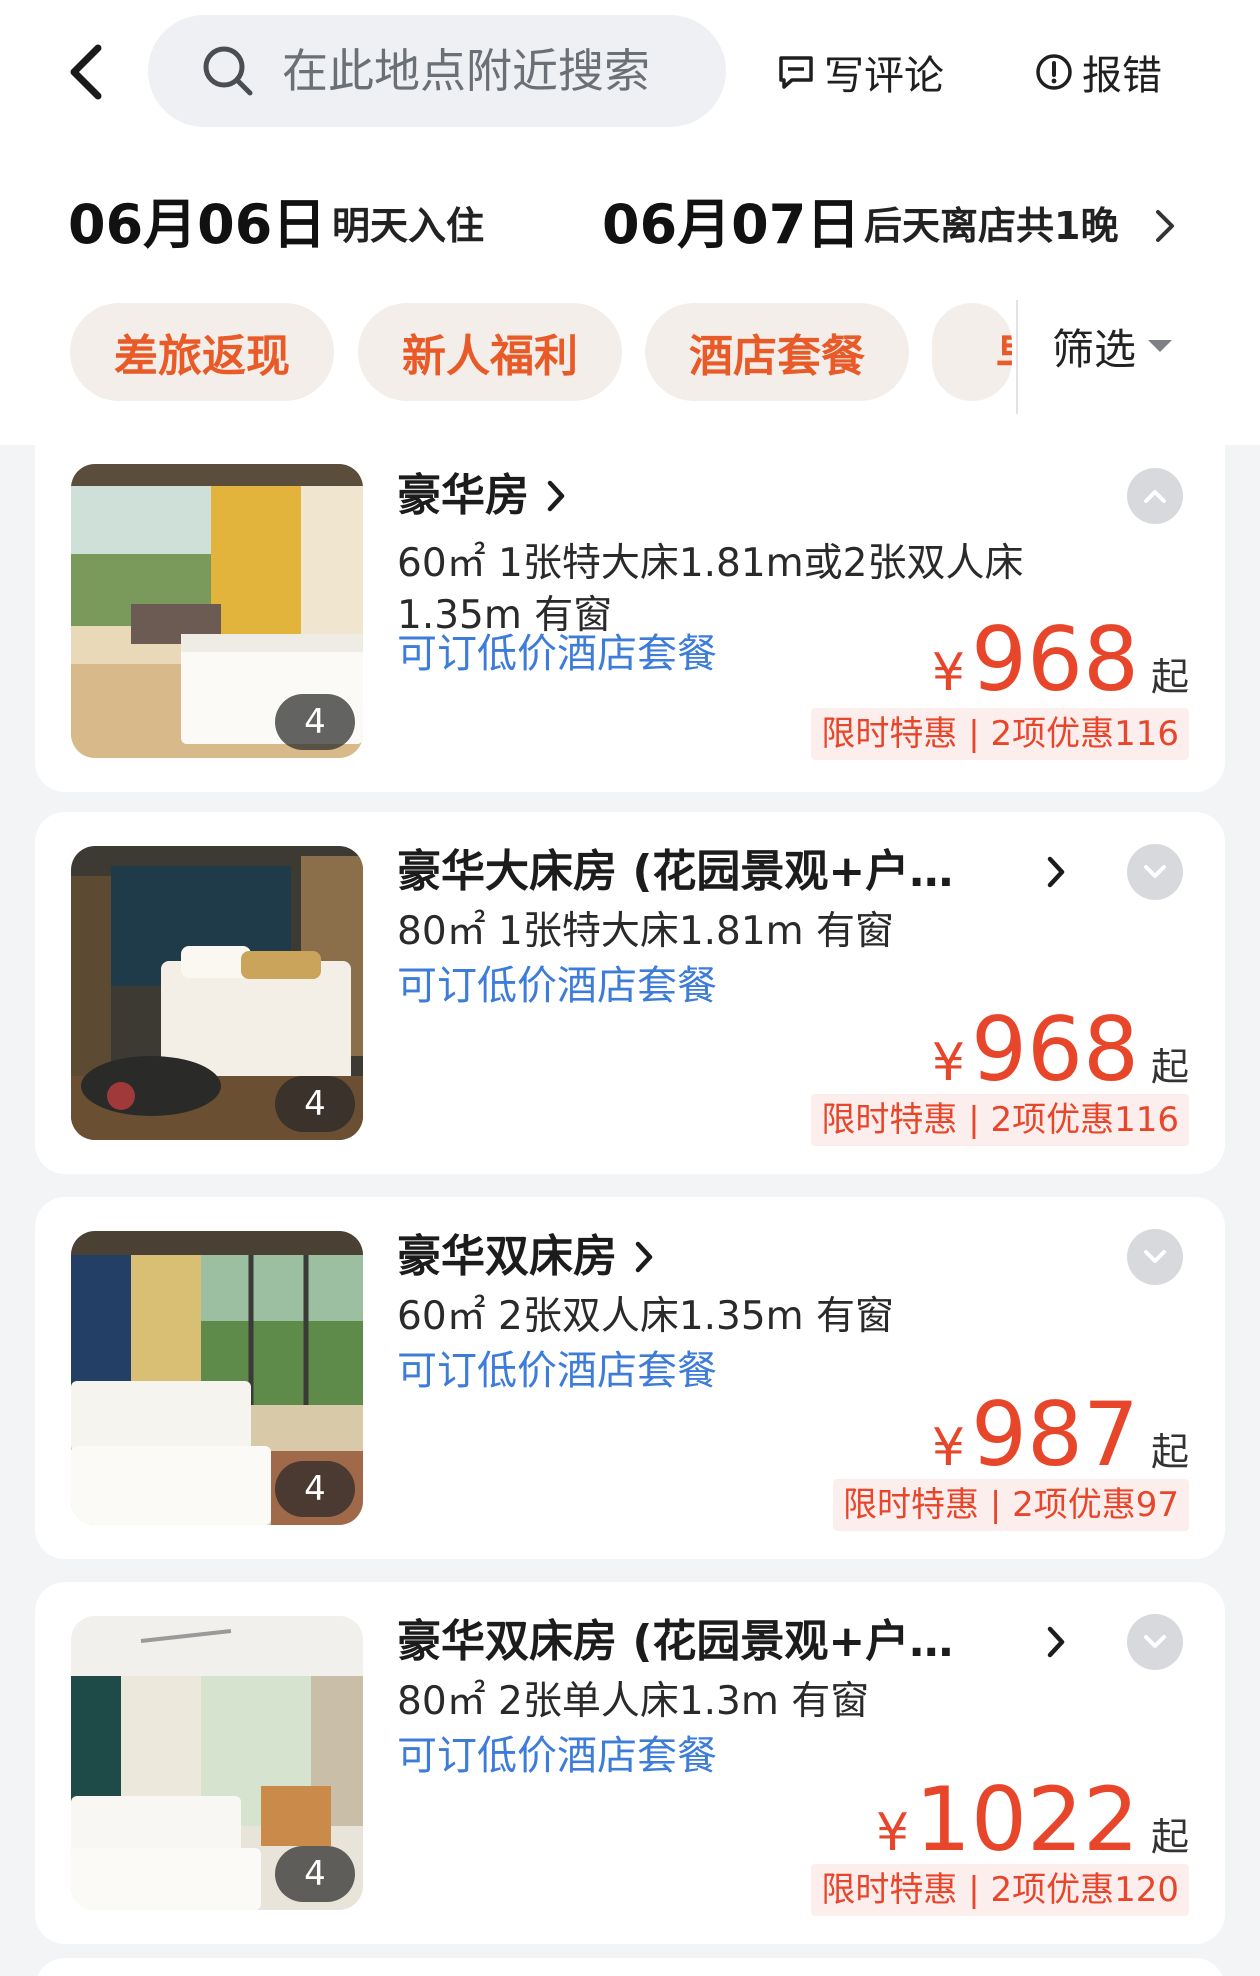 Image resolution: width=1260 pixels, height=1976 pixels. What do you see at coordinates (731, 224) in the screenshot?
I see `checkout-date: 06月07日` at bounding box center [731, 224].